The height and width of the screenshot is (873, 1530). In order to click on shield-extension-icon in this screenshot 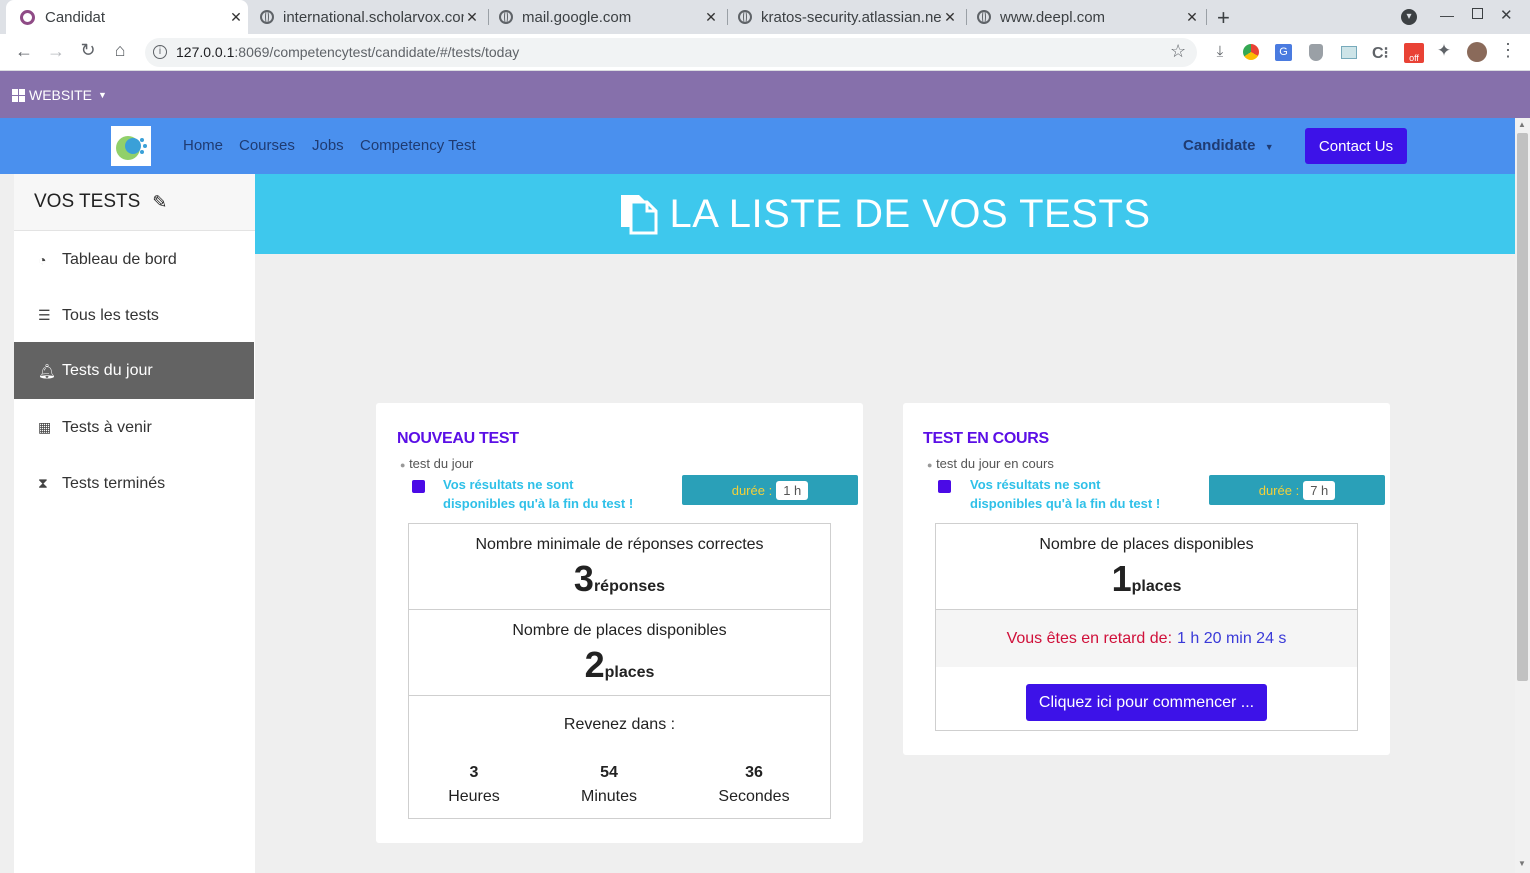, I will do `click(1316, 52)`.